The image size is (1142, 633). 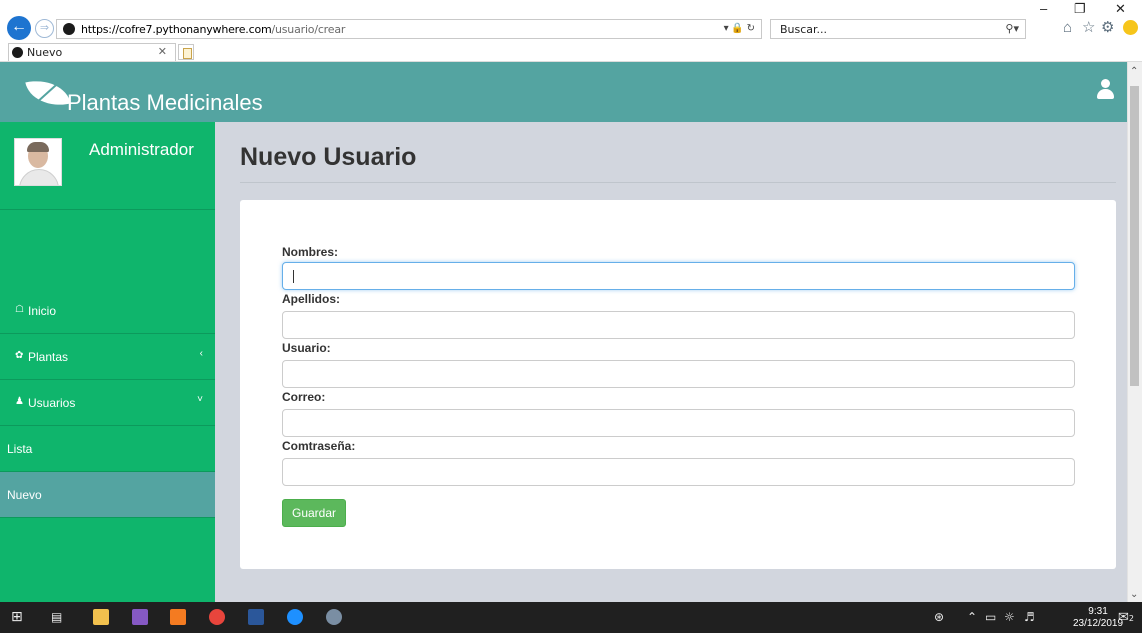 What do you see at coordinates (17, 617) in the screenshot?
I see `windows-start-icon: ⊞` at bounding box center [17, 617].